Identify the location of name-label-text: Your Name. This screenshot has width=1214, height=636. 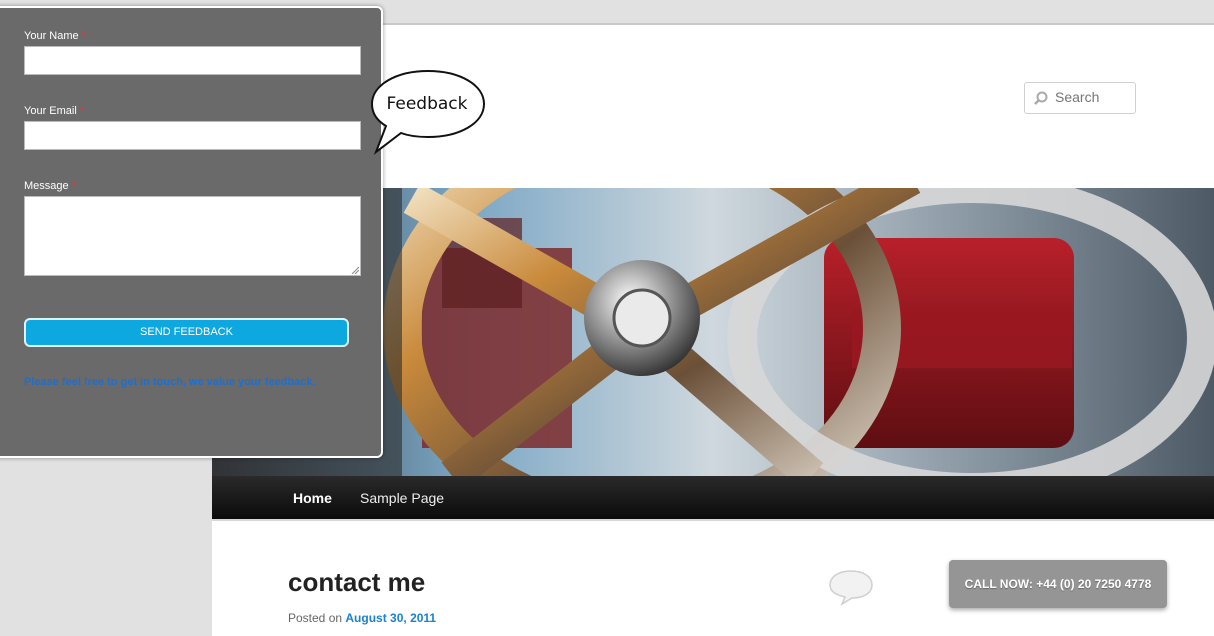
(51, 36).